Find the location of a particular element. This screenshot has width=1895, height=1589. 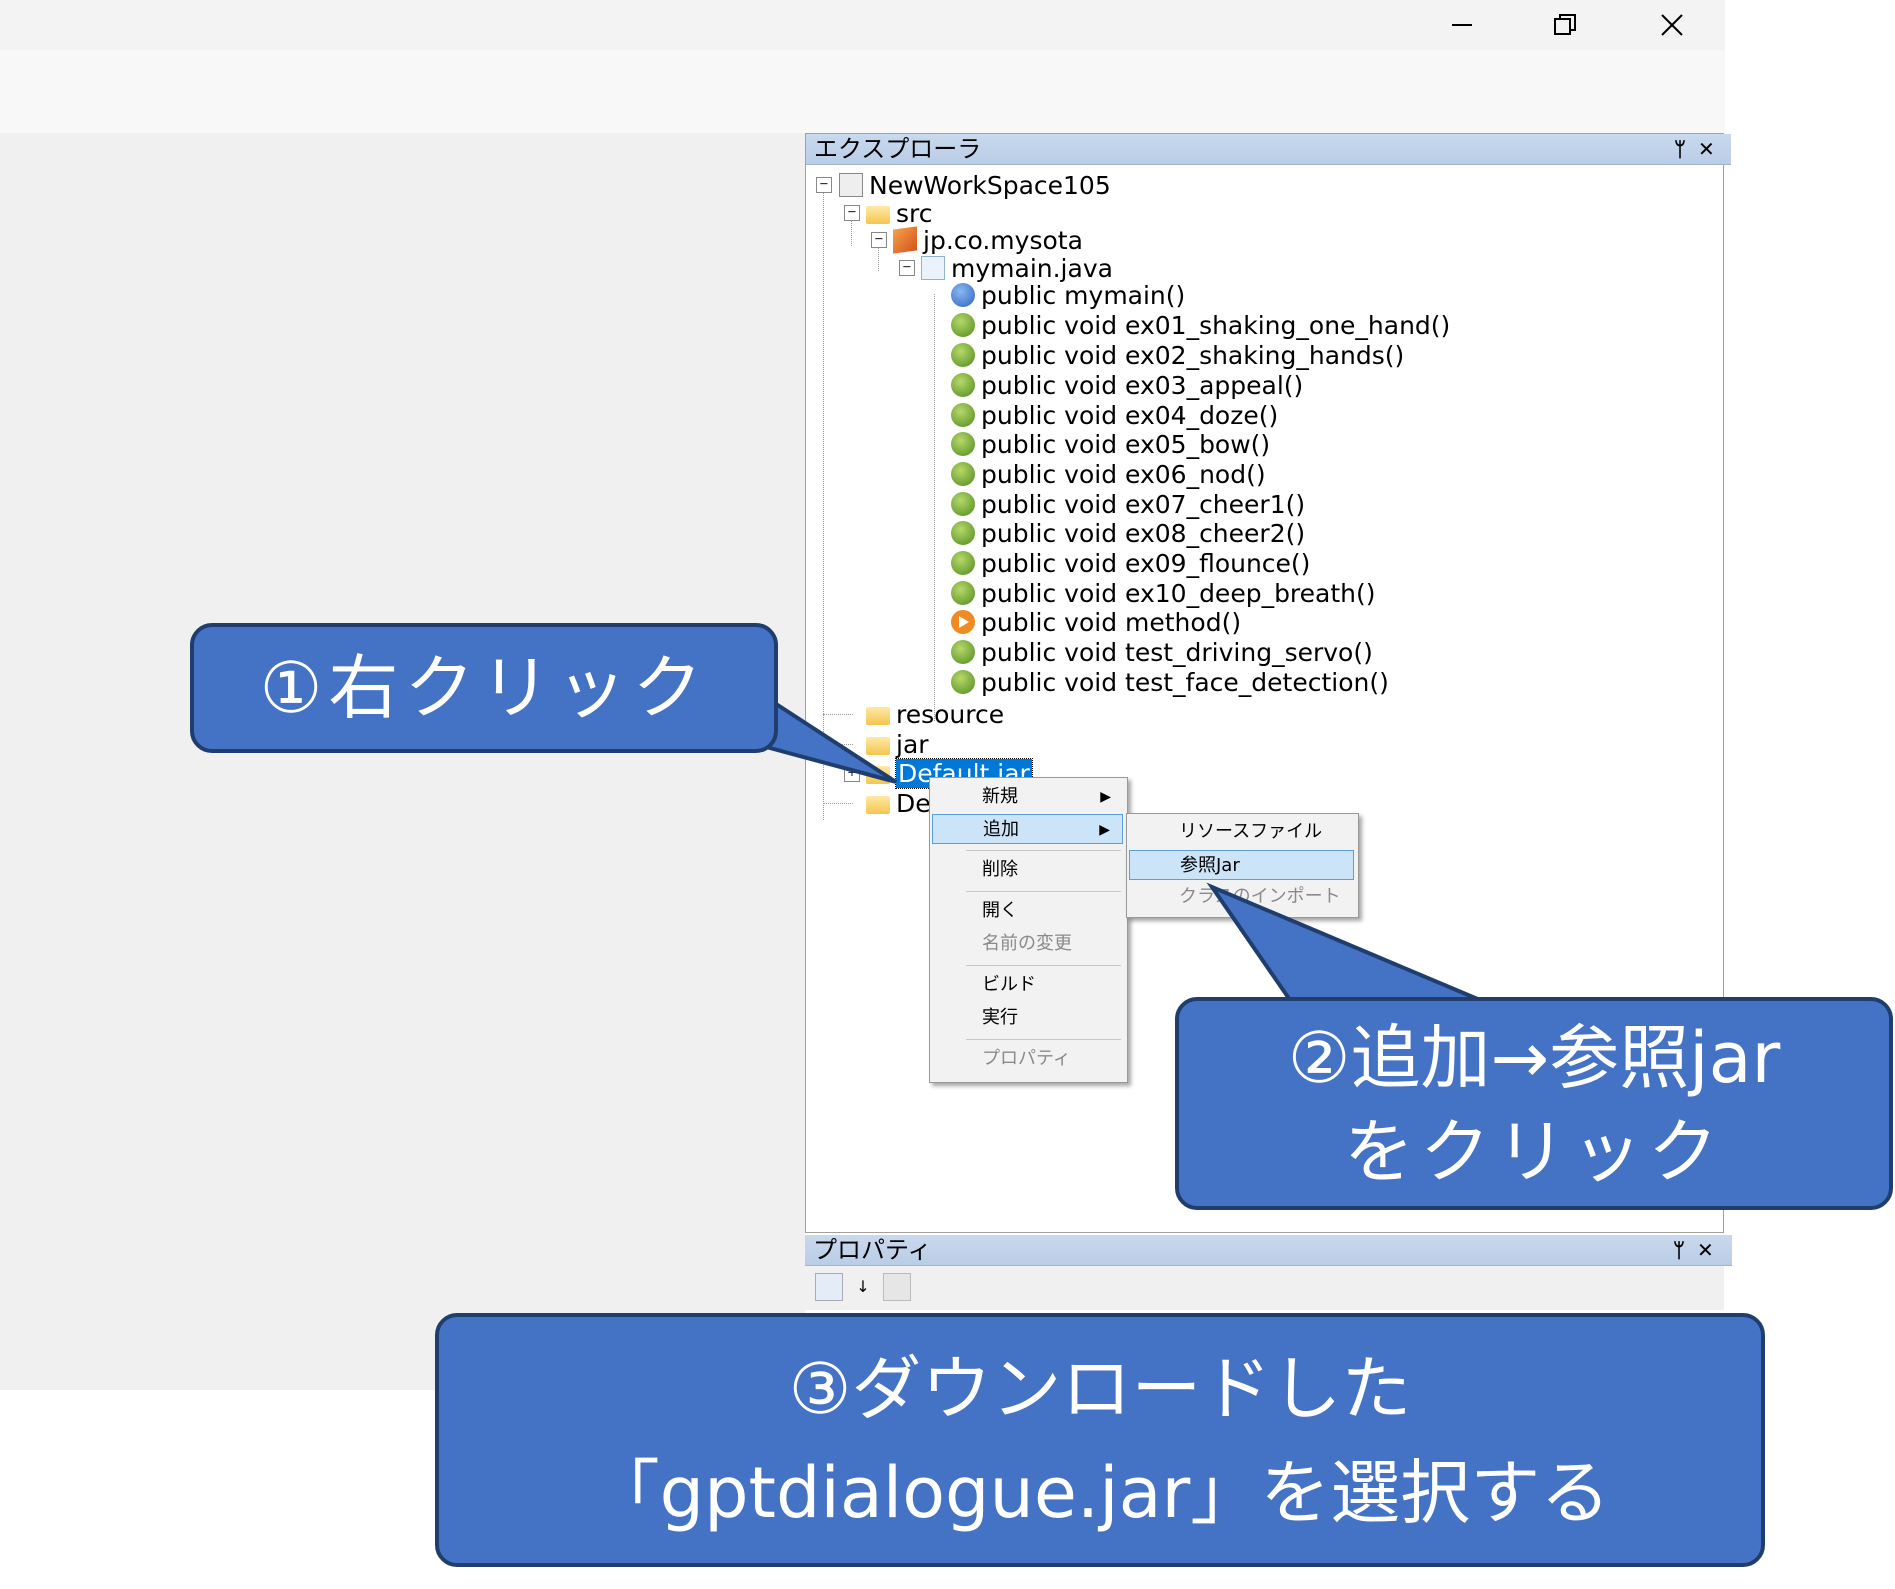

tree-node-method: public void ex06_nod() is located at coordinates (1108, 474).